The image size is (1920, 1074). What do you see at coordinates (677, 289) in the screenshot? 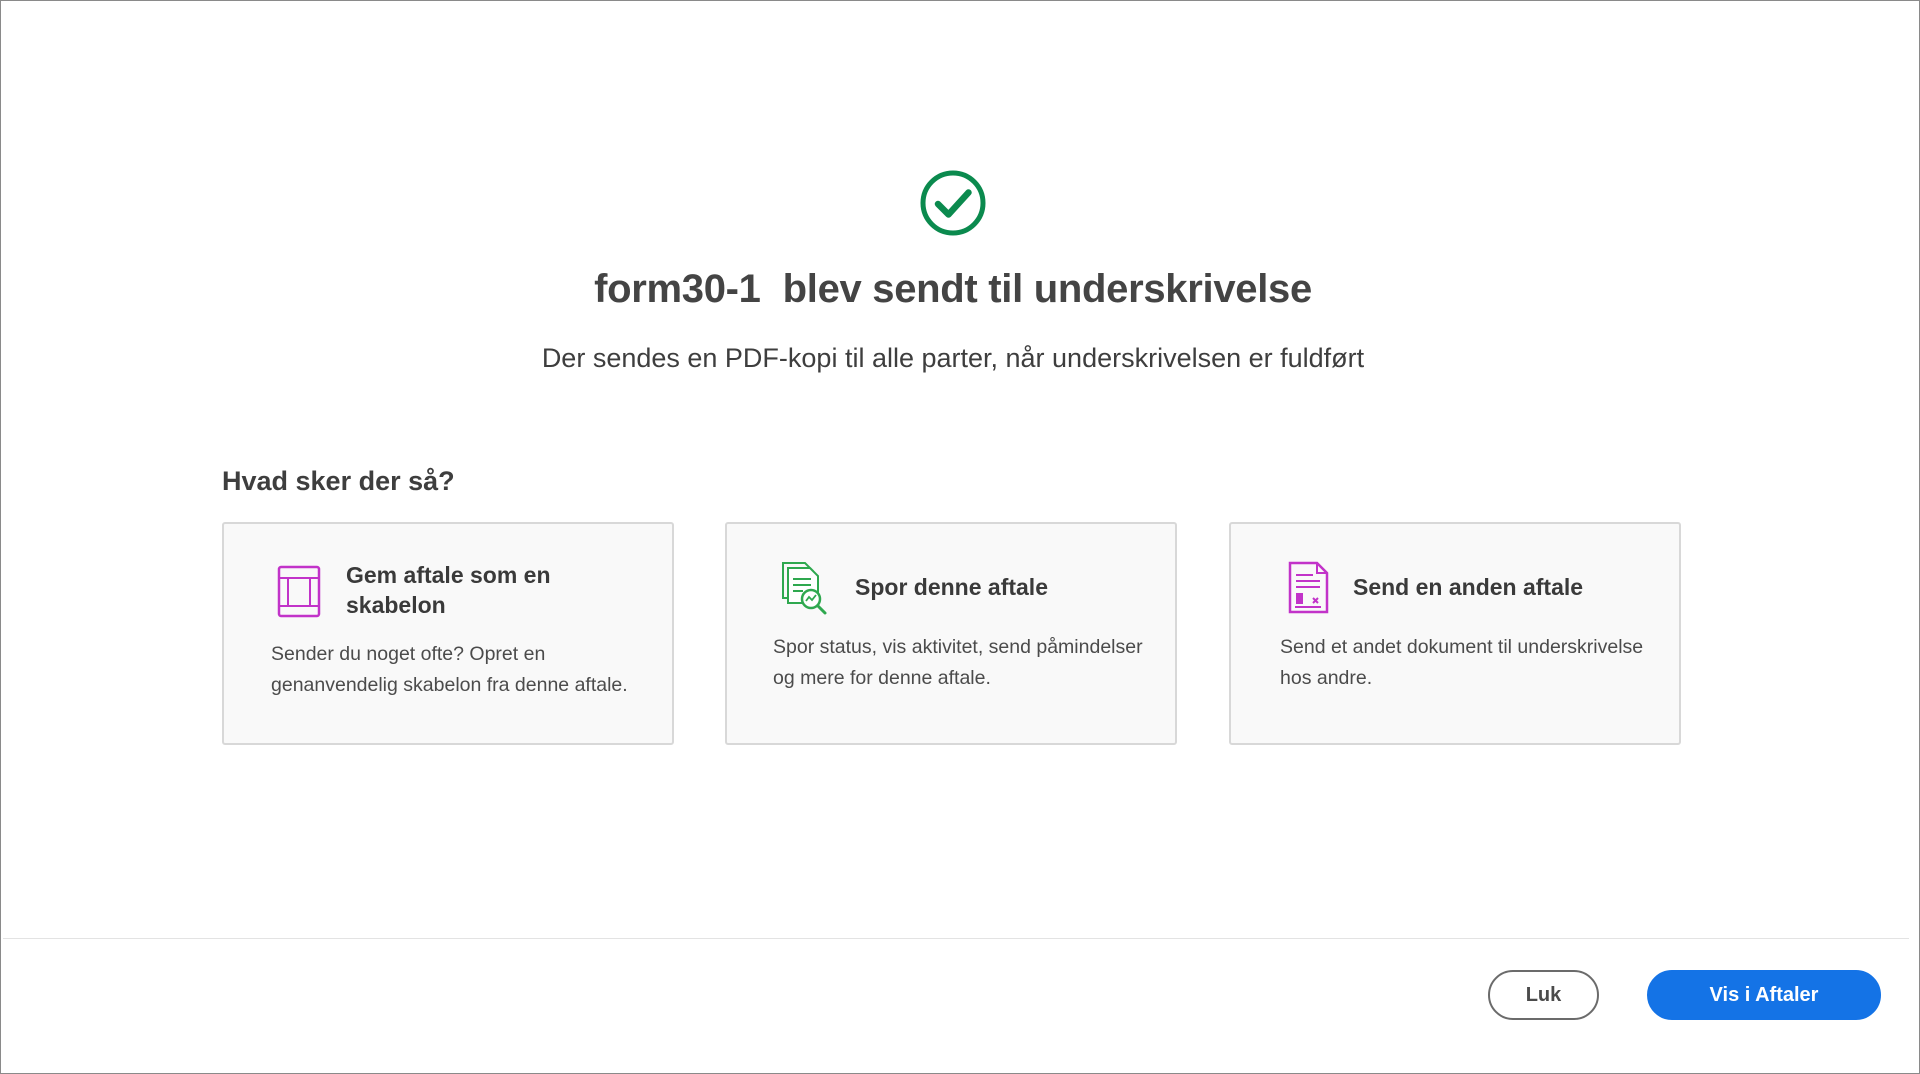
I see `document-name: form30-1` at bounding box center [677, 289].